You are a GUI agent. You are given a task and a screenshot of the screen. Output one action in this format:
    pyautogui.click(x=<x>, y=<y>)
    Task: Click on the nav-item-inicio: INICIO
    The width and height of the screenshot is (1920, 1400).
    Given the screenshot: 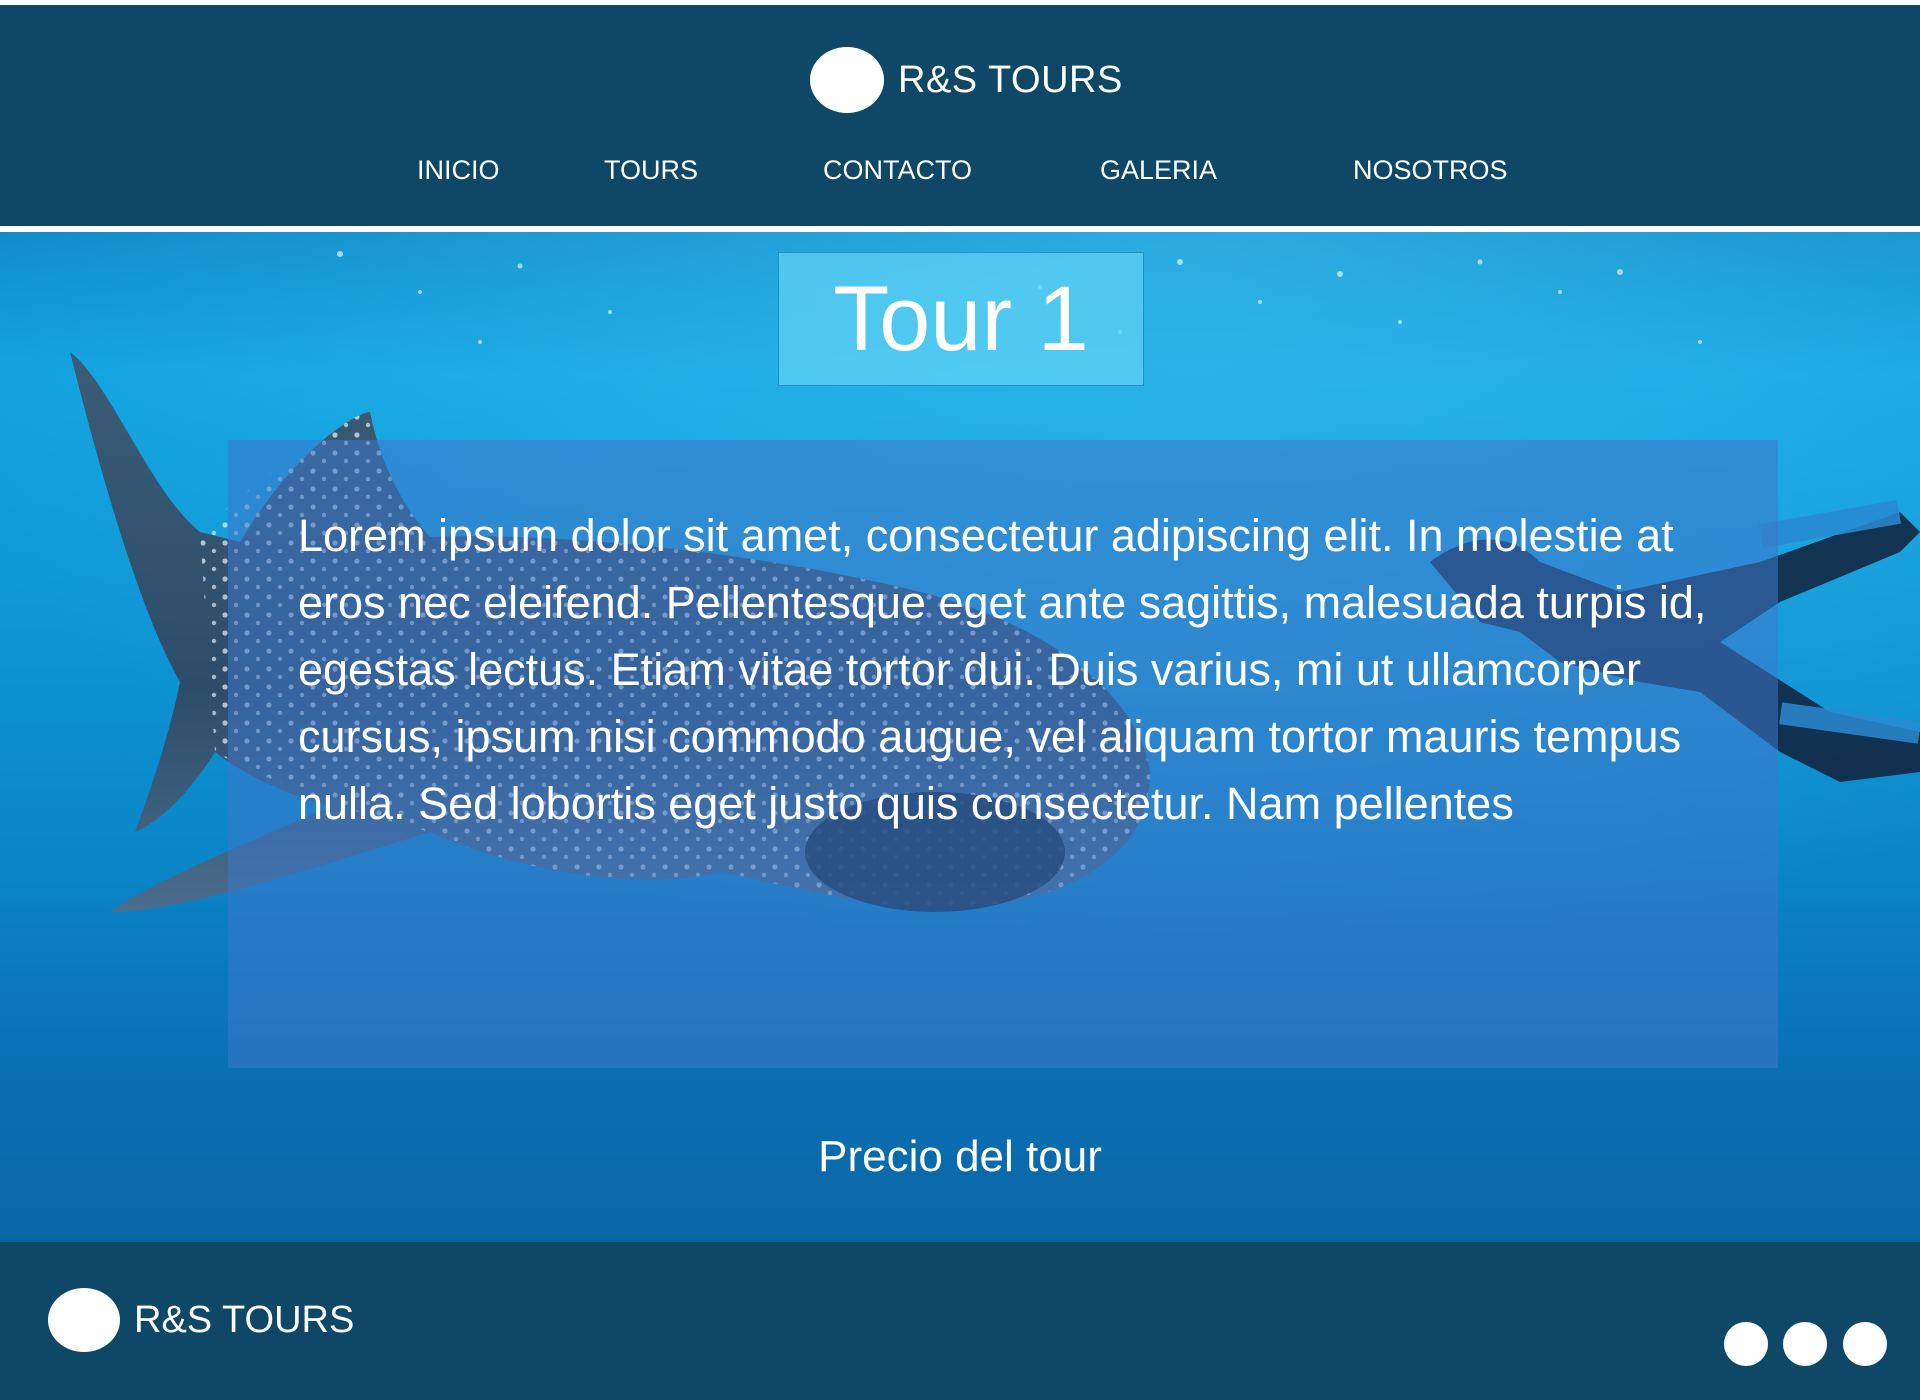 What is the action you would take?
    pyautogui.click(x=458, y=170)
    